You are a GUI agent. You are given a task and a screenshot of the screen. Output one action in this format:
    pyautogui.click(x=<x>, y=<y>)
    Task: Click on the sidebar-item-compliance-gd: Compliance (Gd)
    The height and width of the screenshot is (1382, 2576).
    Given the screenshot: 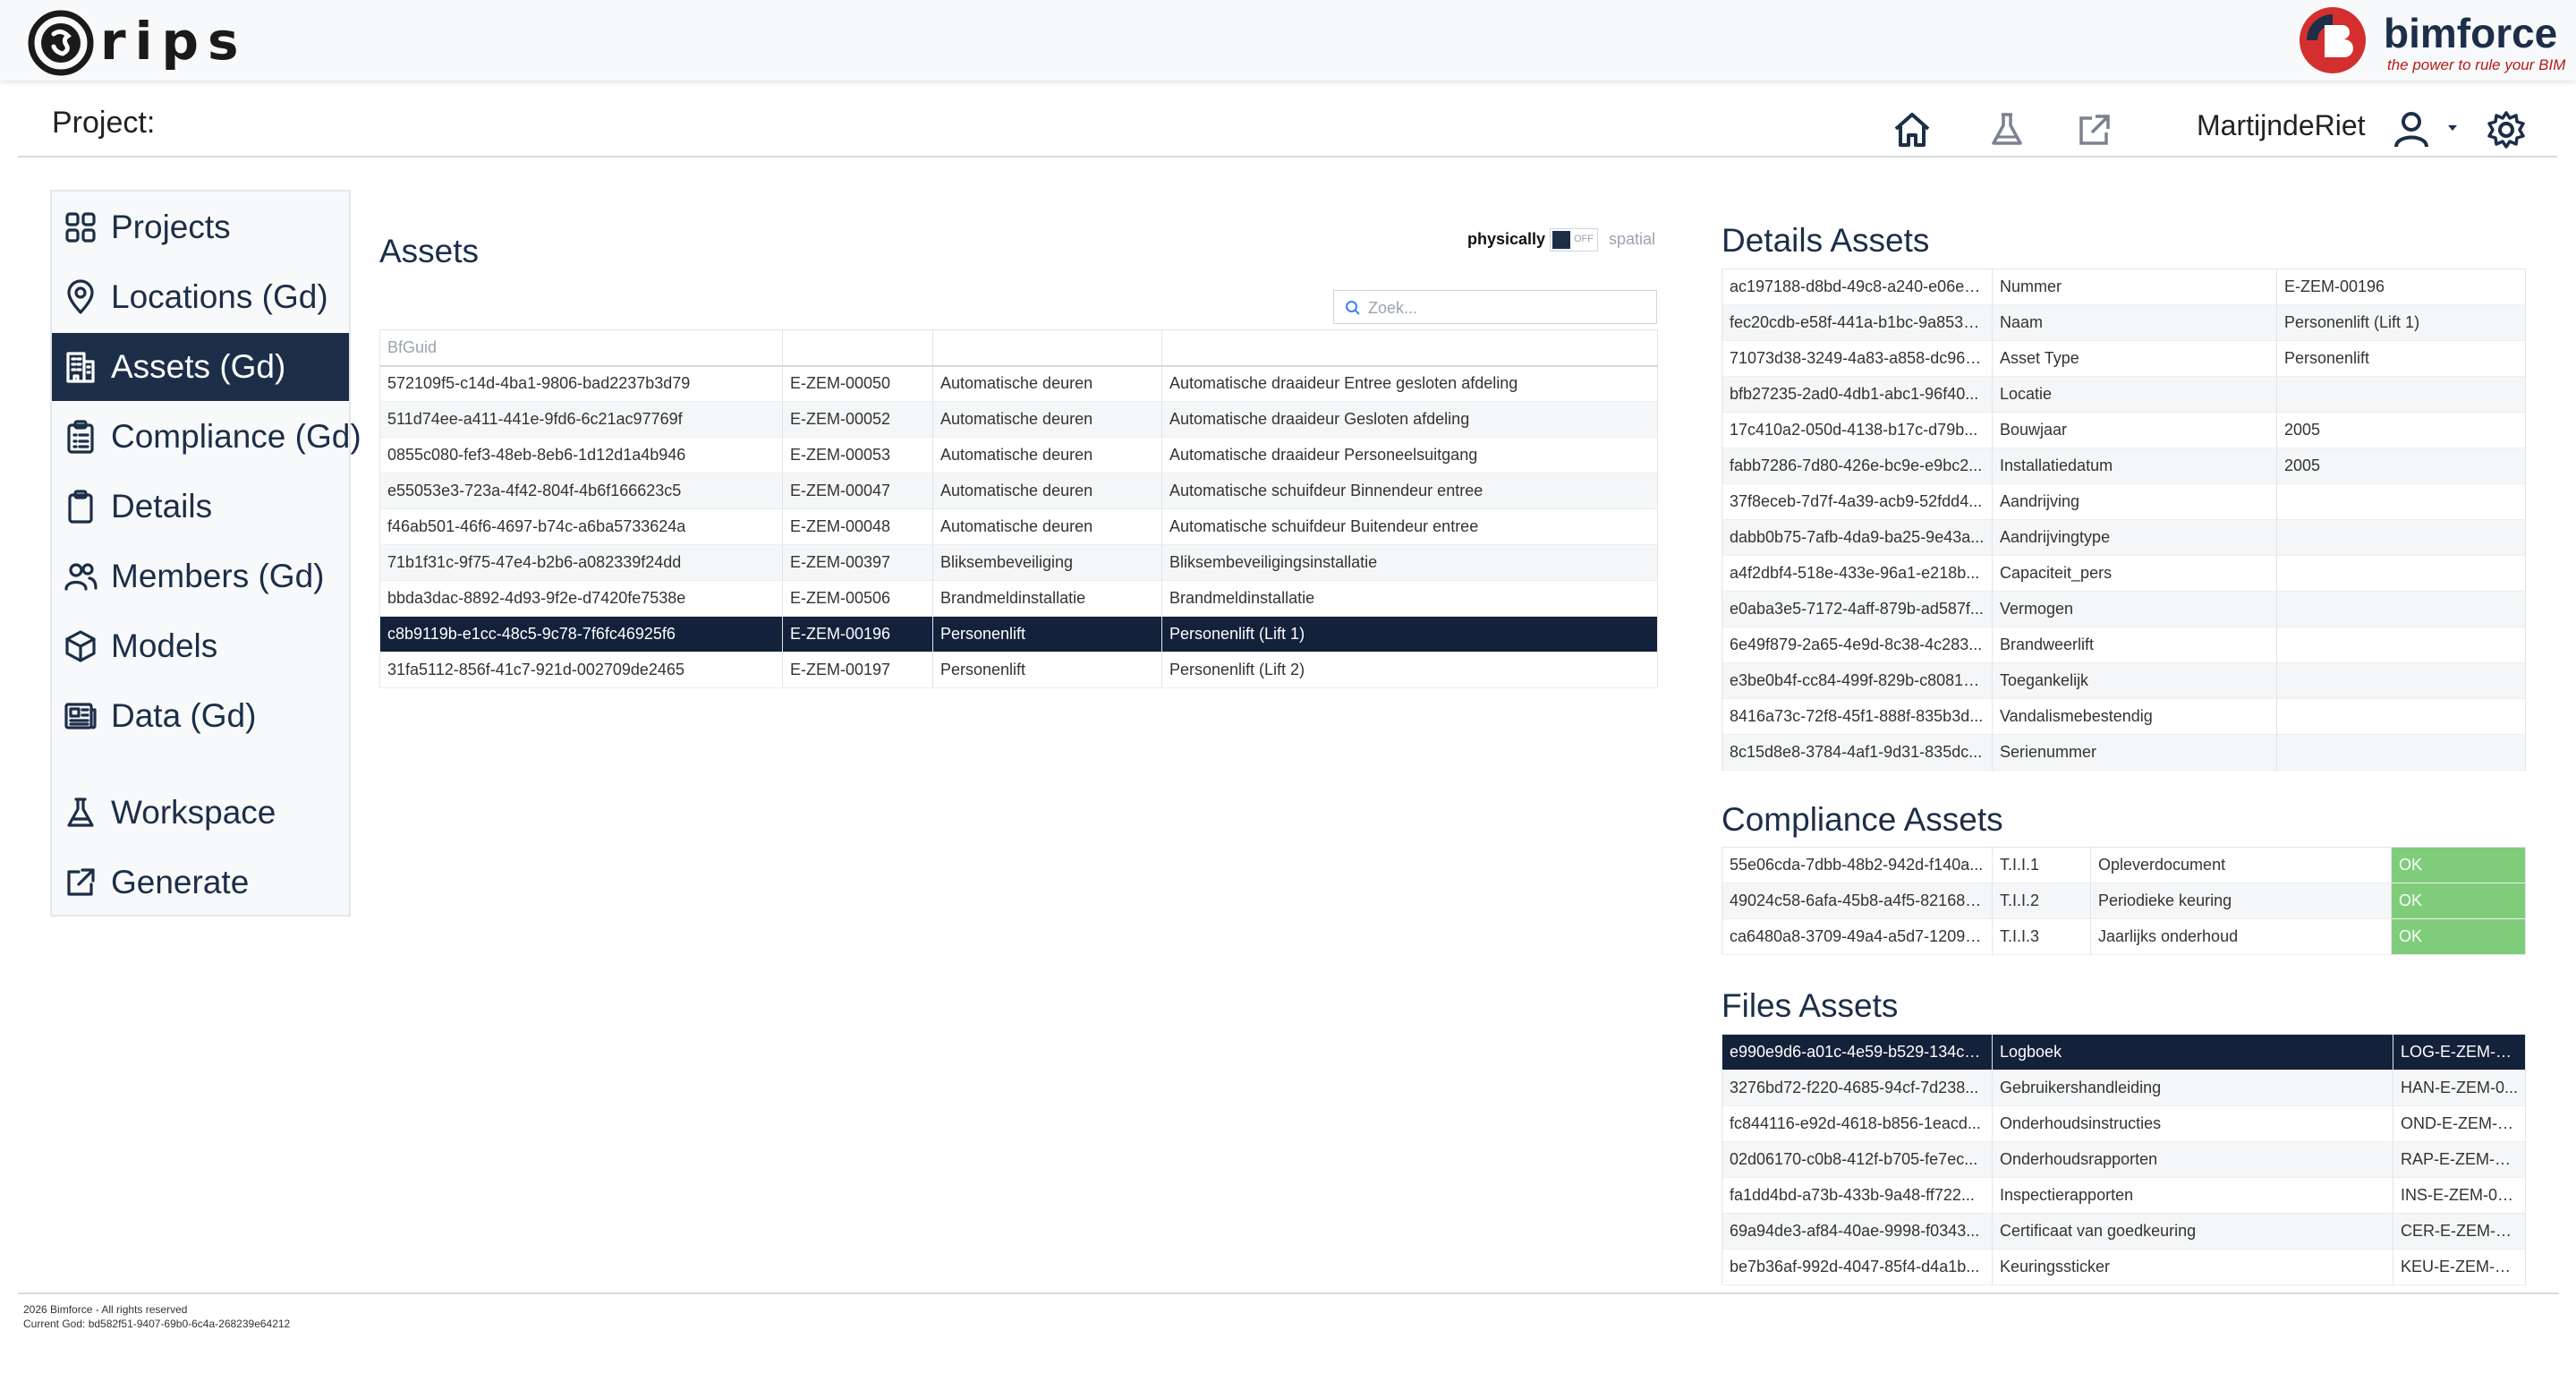 What is the action you would take?
    pyautogui.click(x=206, y=437)
    